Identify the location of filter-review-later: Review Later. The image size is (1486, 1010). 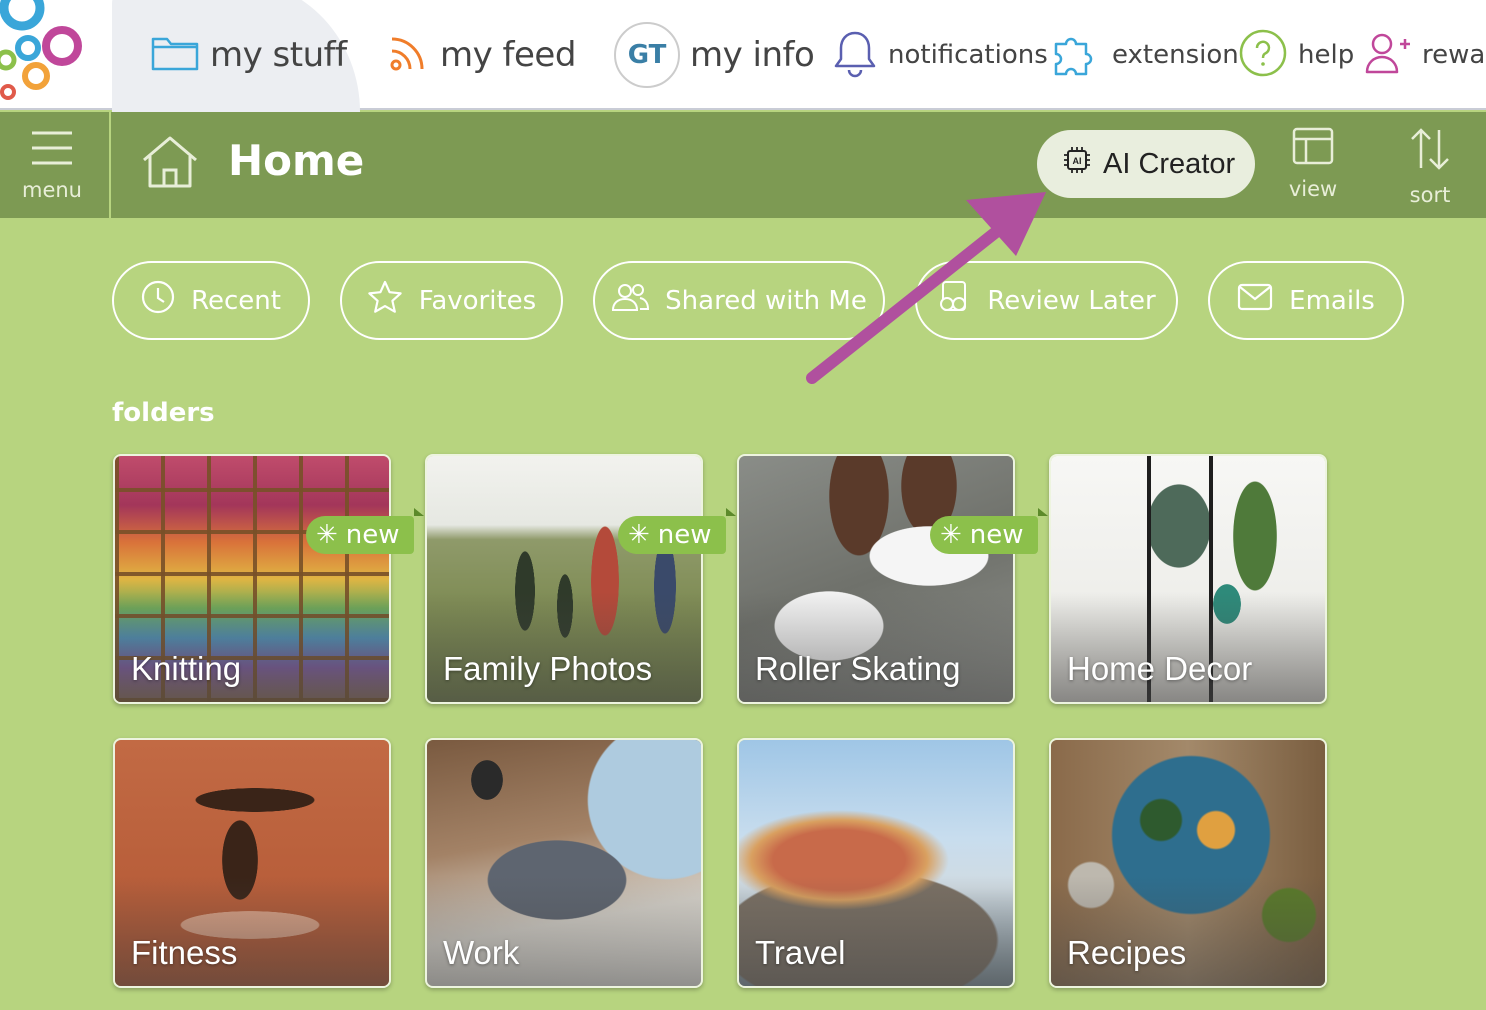
(1046, 300).